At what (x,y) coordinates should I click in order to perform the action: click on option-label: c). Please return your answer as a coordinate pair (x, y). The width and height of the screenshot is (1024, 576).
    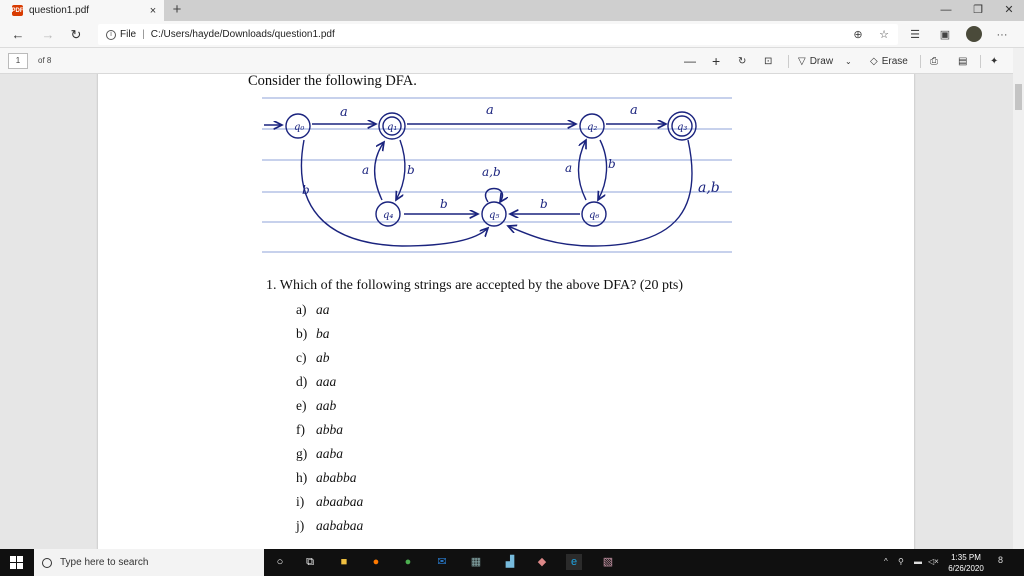
    Looking at the image, I should click on (301, 357).